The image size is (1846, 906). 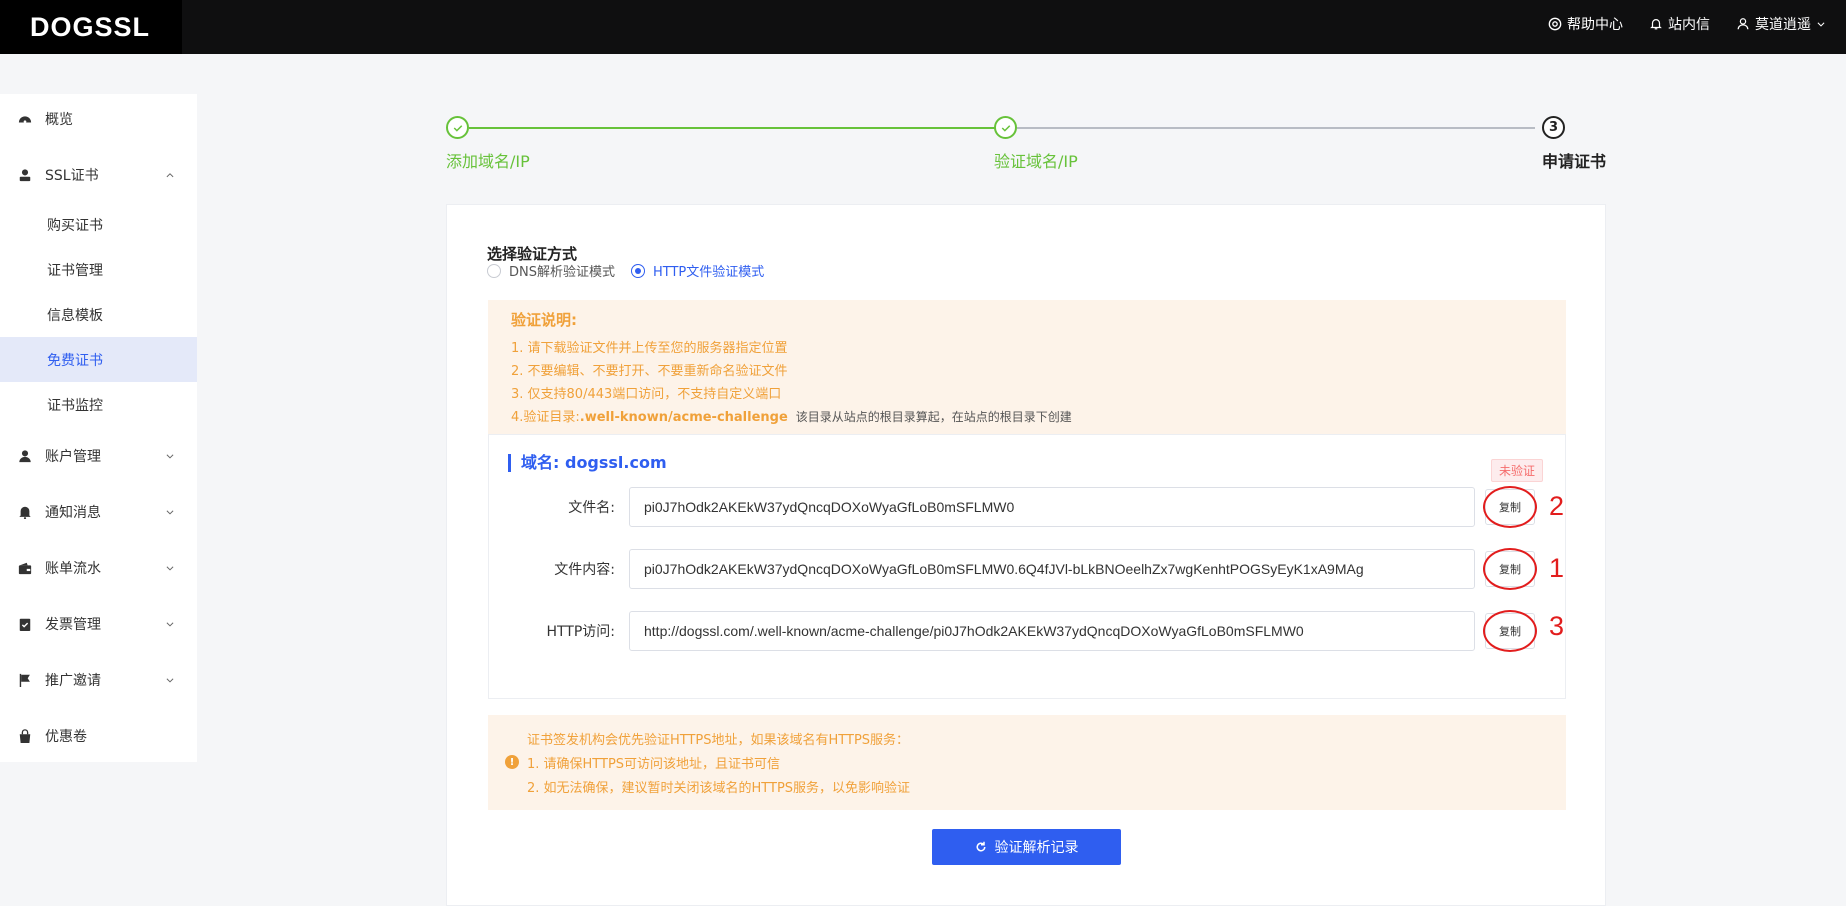 What do you see at coordinates (718, 740) in the screenshot?
I see `warning-line: 证书签发机构会优先验证HTTPS地址，如果该域名有HTTPS服务：` at bounding box center [718, 740].